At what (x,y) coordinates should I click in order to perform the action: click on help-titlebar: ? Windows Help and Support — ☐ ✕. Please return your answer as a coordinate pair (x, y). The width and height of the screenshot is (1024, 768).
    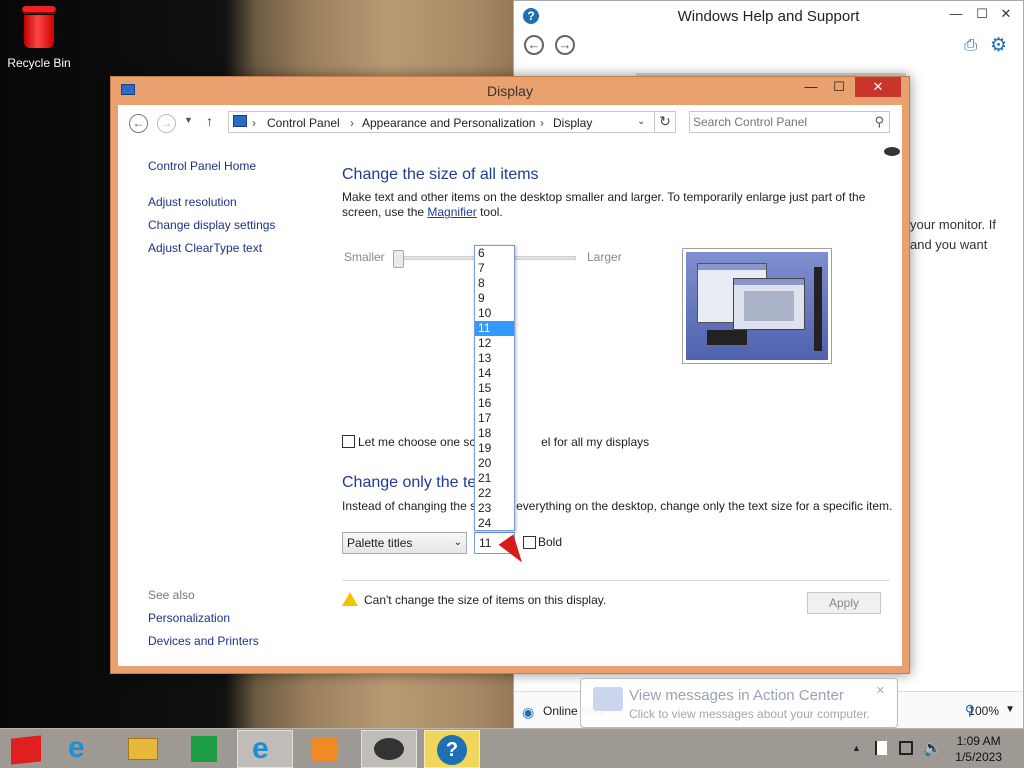
    Looking at the image, I should click on (768, 16).